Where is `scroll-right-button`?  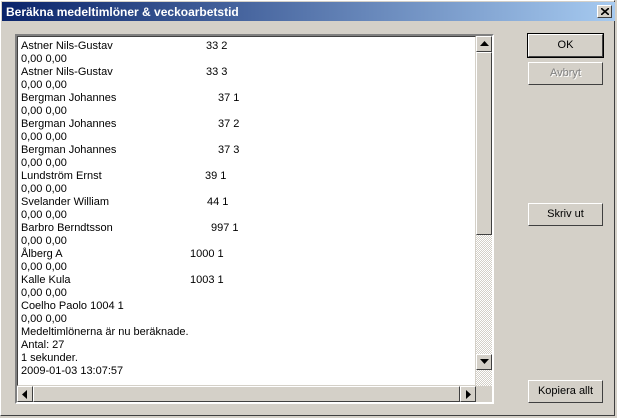 scroll-right-button is located at coordinates (468, 394).